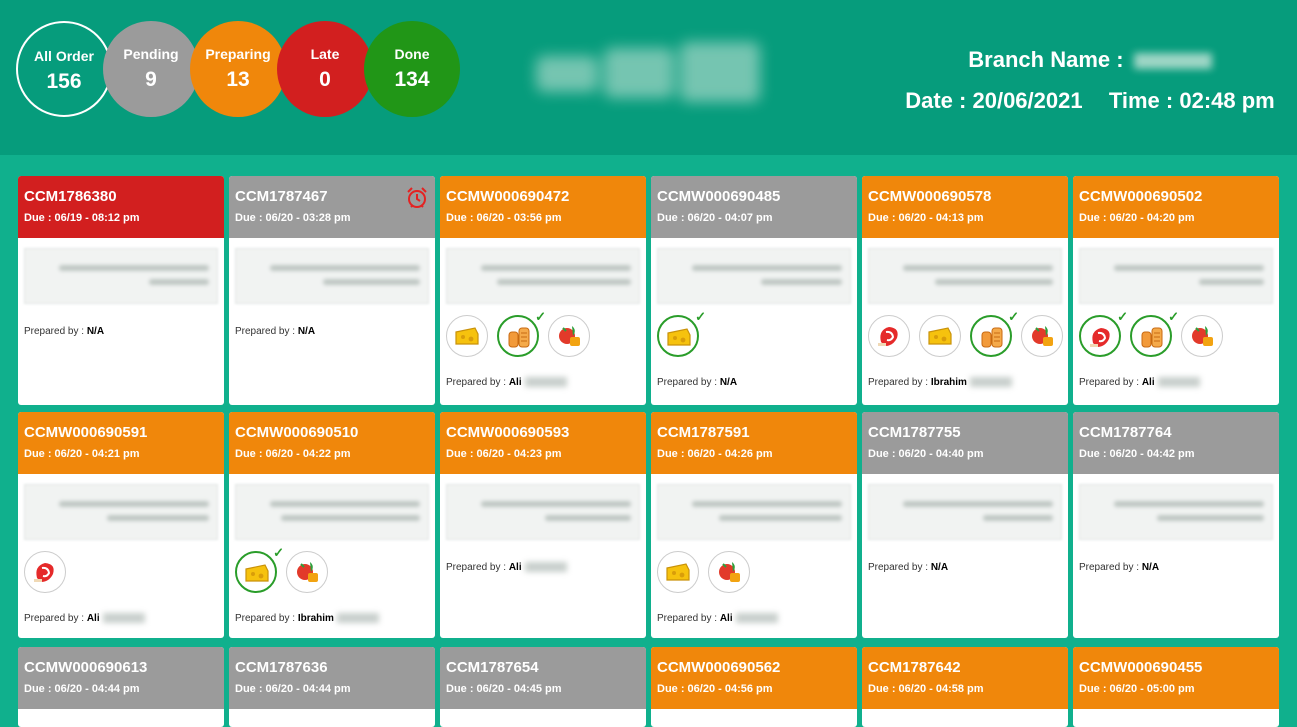 This screenshot has height=727, width=1297. I want to click on order-card: CCM1787642 Due : 06/20 - 04:58 pm, so click(965, 687).